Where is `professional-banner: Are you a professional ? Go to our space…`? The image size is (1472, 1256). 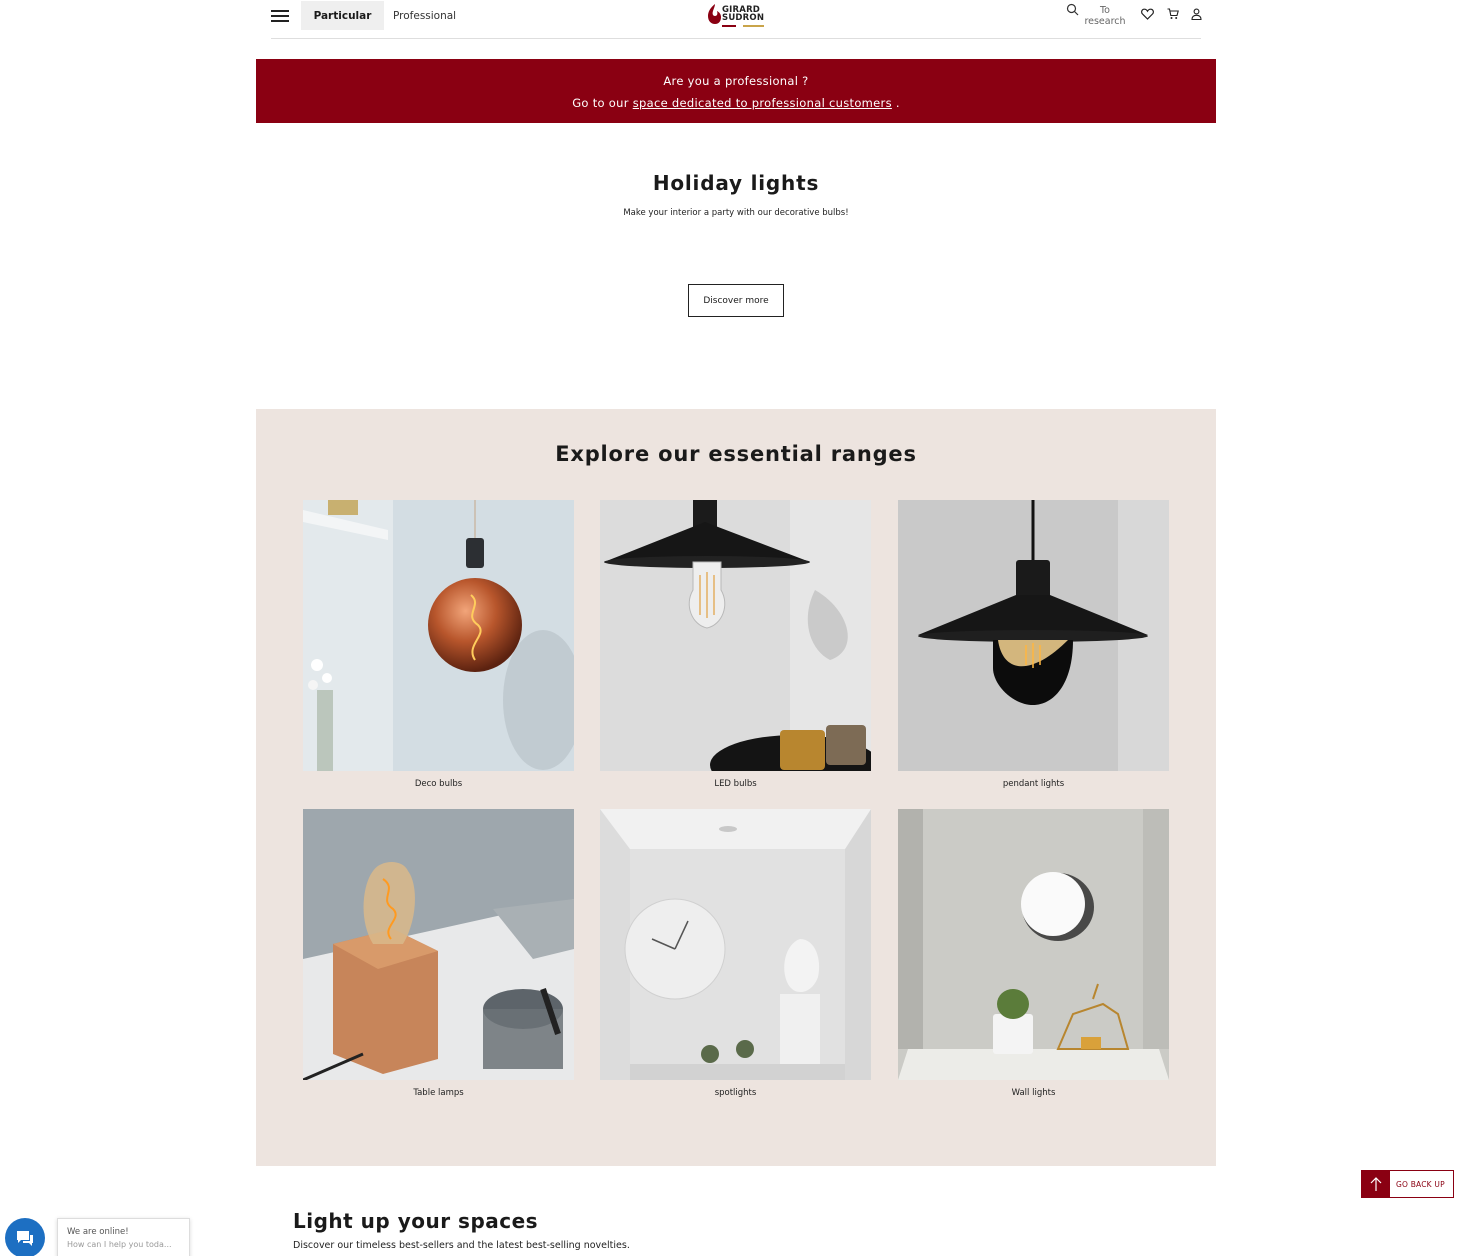 professional-banner: Are you a professional ? Go to our space… is located at coordinates (736, 91).